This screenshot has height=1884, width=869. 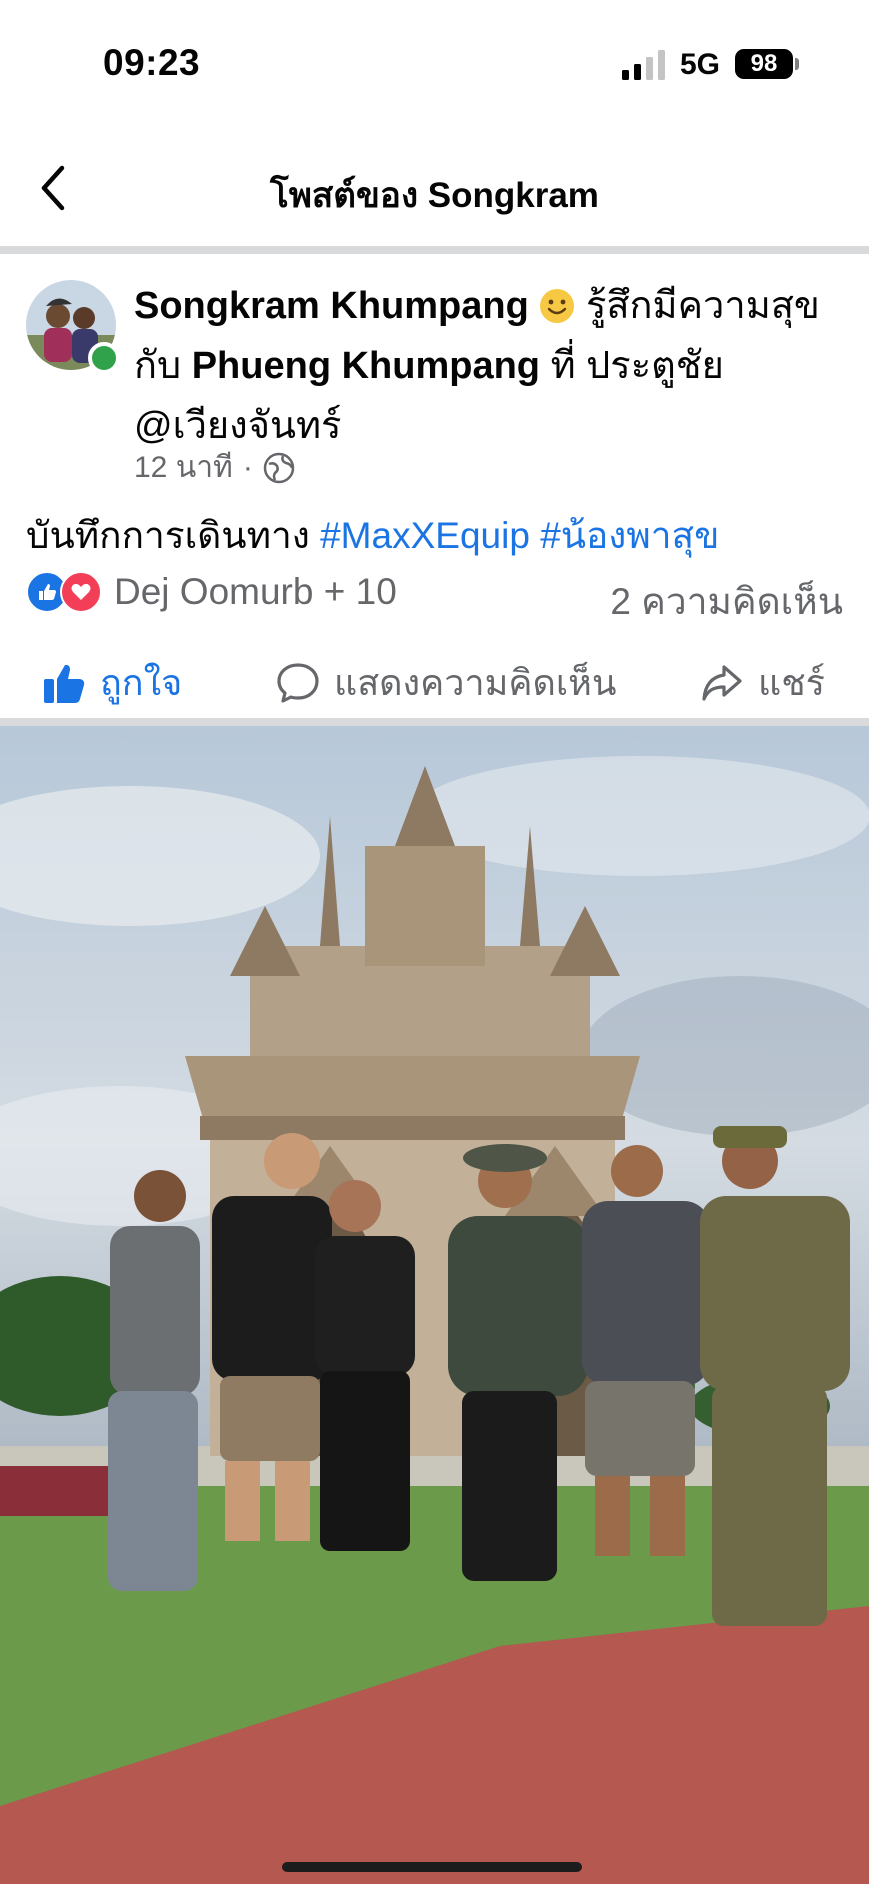 I want to click on caption-text: บันทึกการเดินทาง, so click(x=168, y=535).